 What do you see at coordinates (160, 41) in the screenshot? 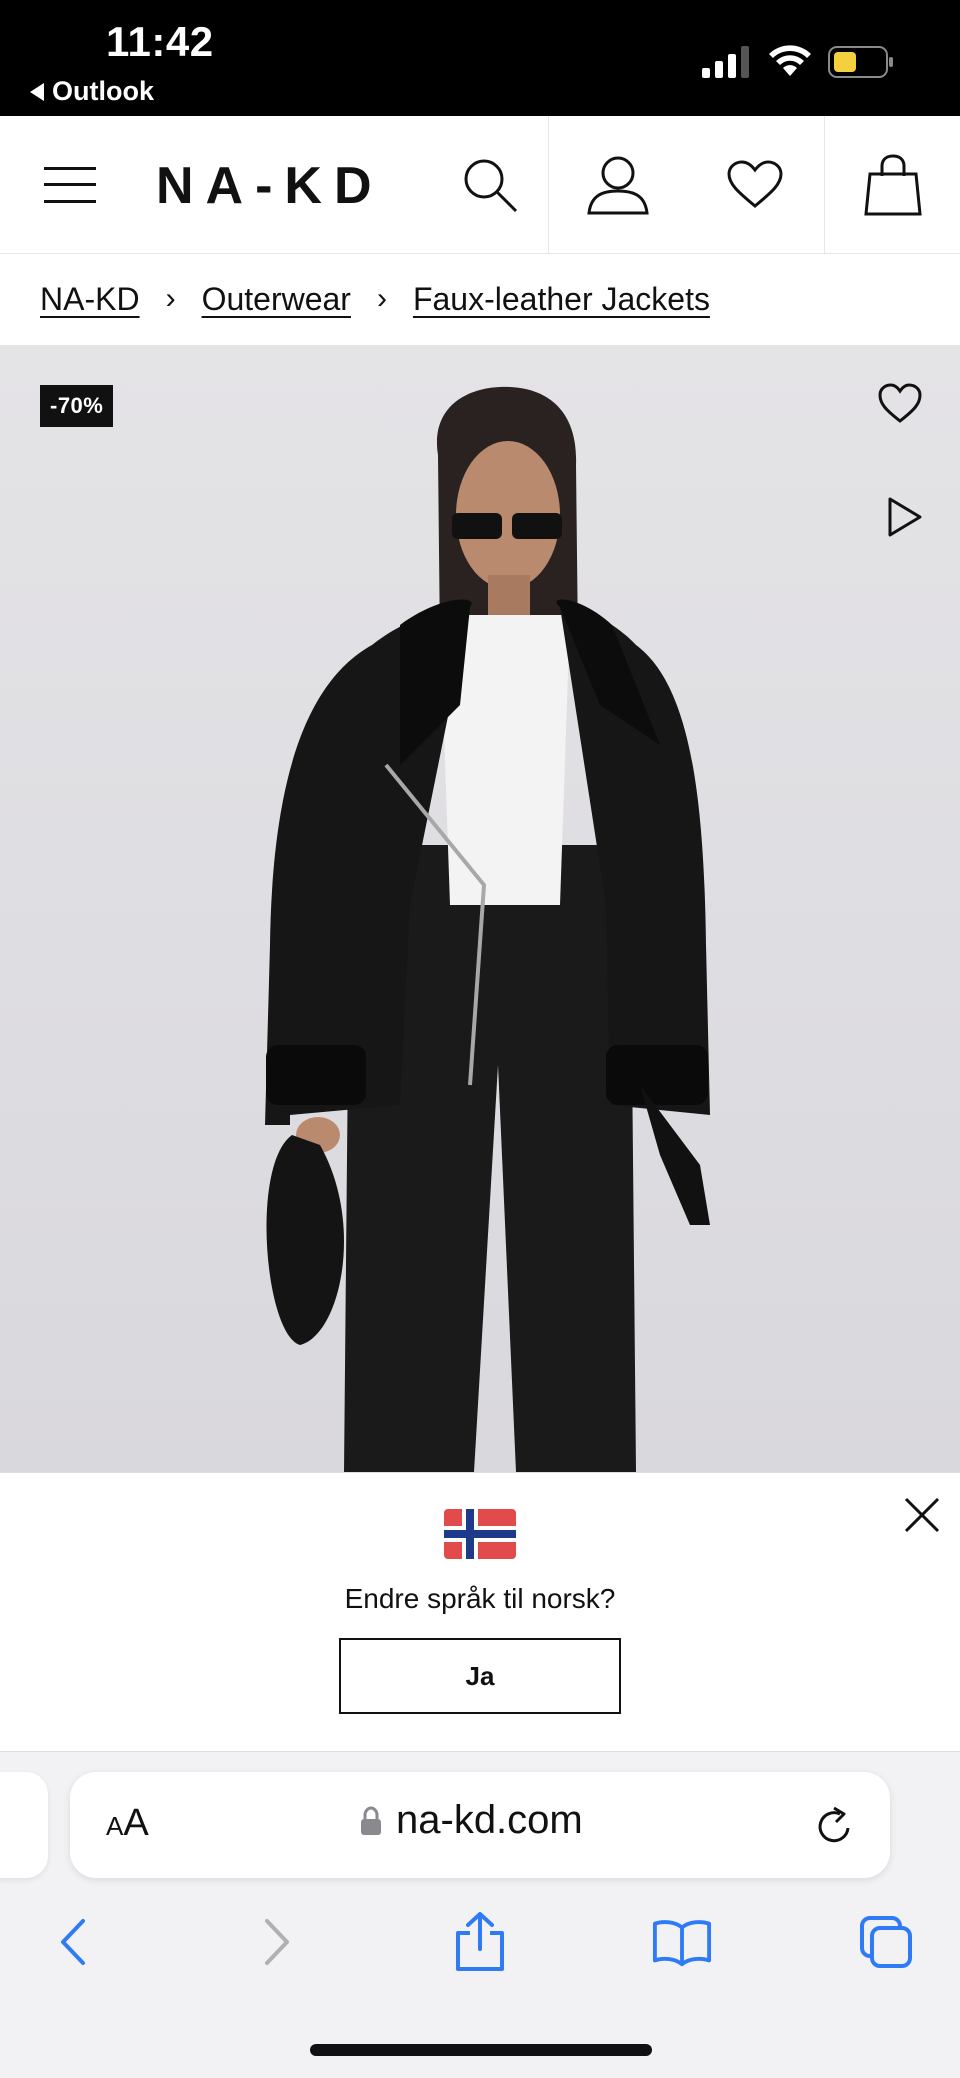
I see `status-time: 11:42` at bounding box center [160, 41].